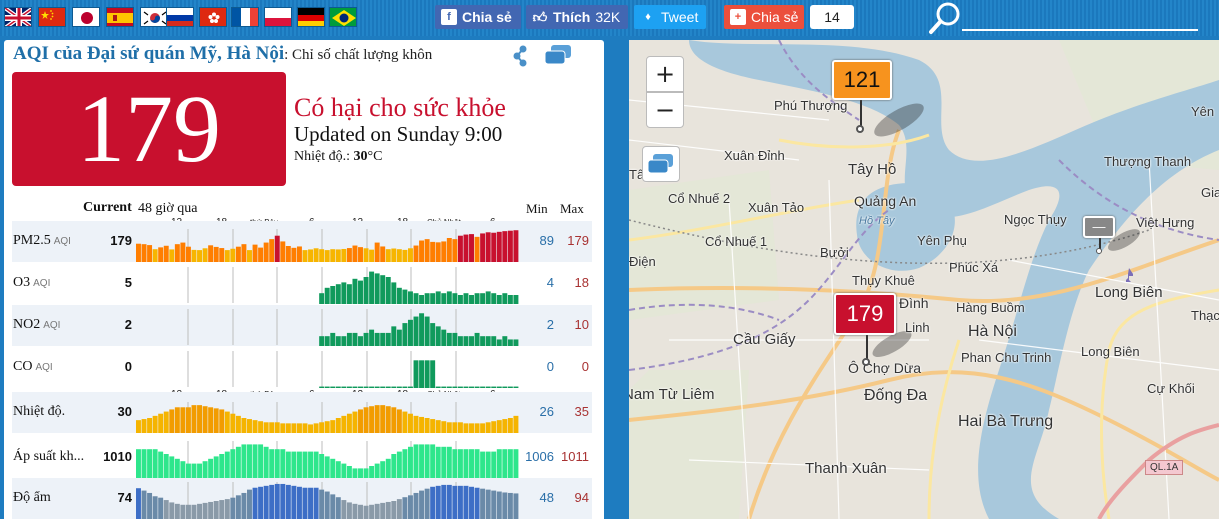 The image size is (1219, 519). Describe the element at coordinates (539, 456) in the screenshot. I see `row-min: 1006` at that location.